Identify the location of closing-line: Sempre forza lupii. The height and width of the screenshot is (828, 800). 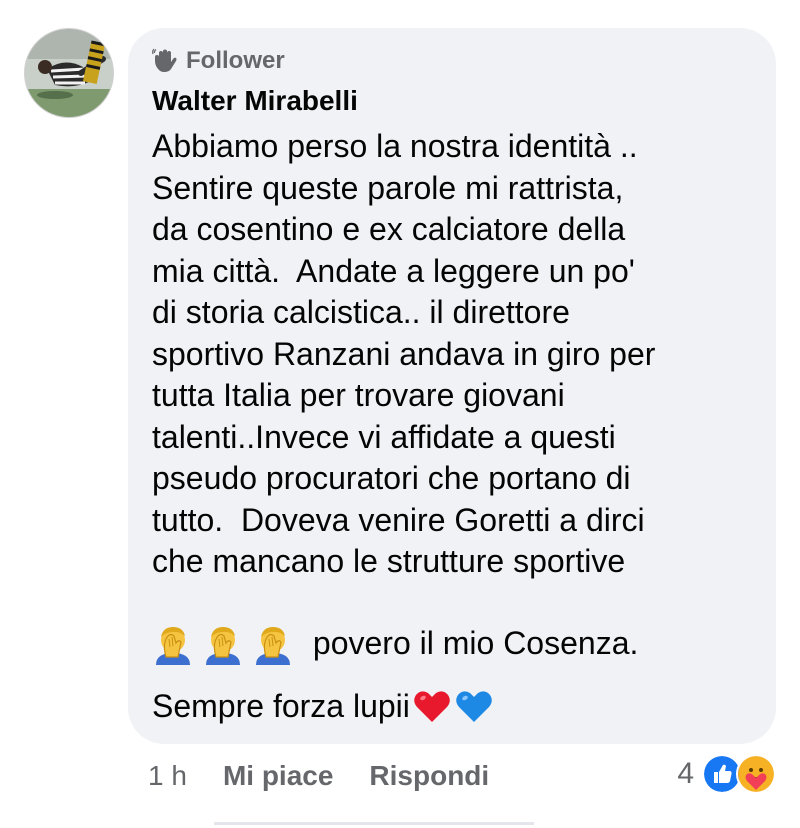
(323, 706).